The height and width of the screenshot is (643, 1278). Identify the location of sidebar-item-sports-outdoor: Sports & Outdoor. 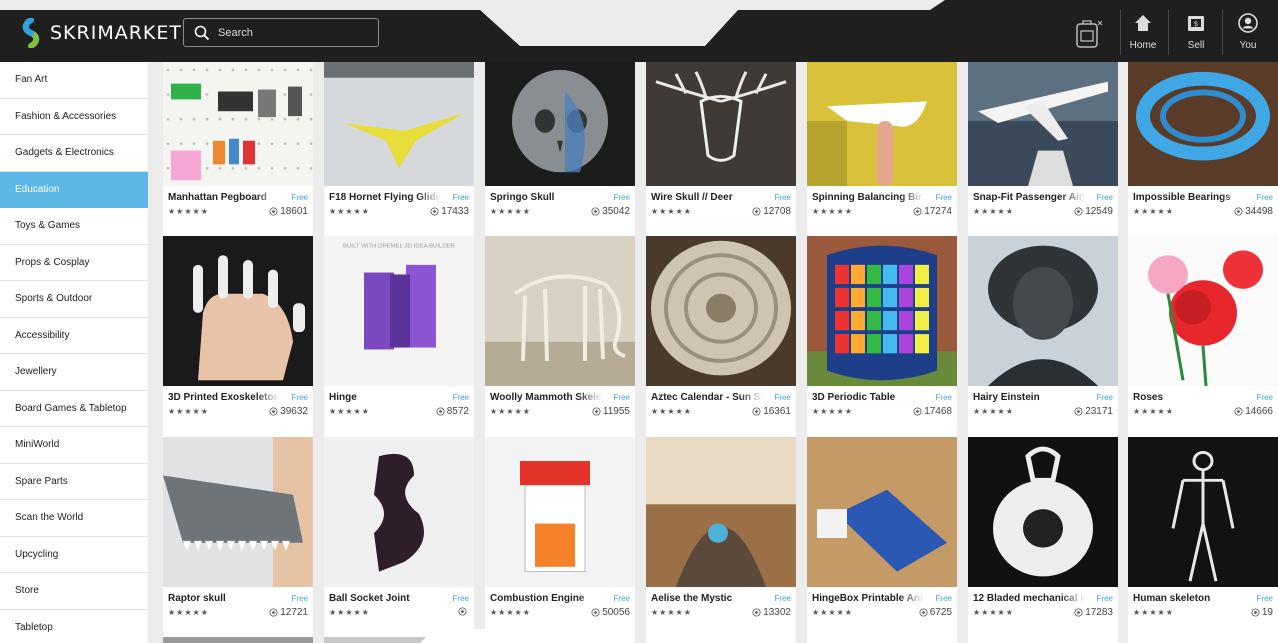
(74, 299).